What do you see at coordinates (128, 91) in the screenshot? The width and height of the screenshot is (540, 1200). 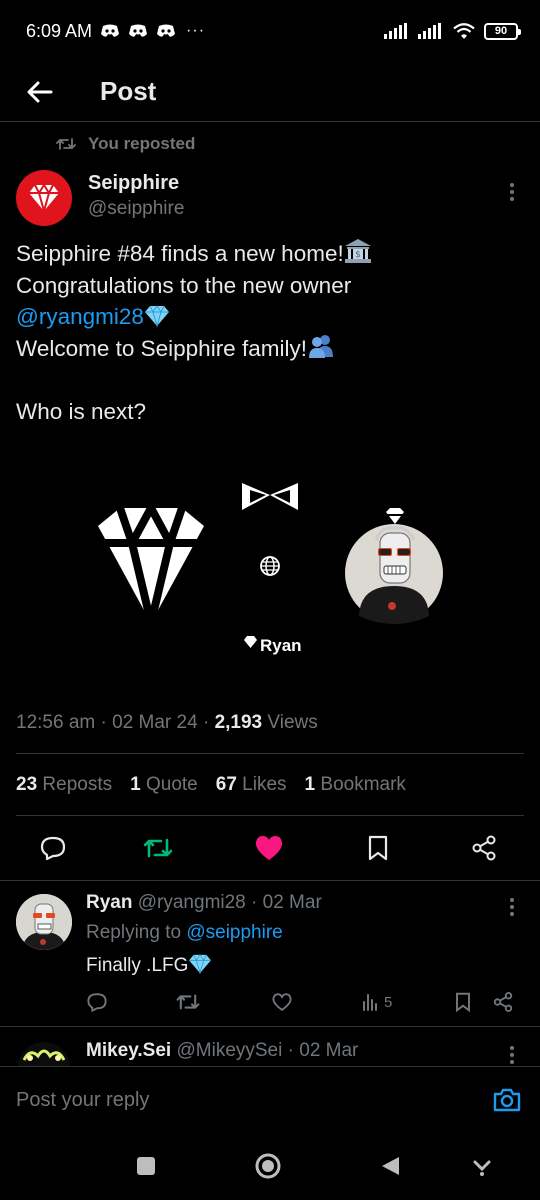 I see `page-title: Post` at bounding box center [128, 91].